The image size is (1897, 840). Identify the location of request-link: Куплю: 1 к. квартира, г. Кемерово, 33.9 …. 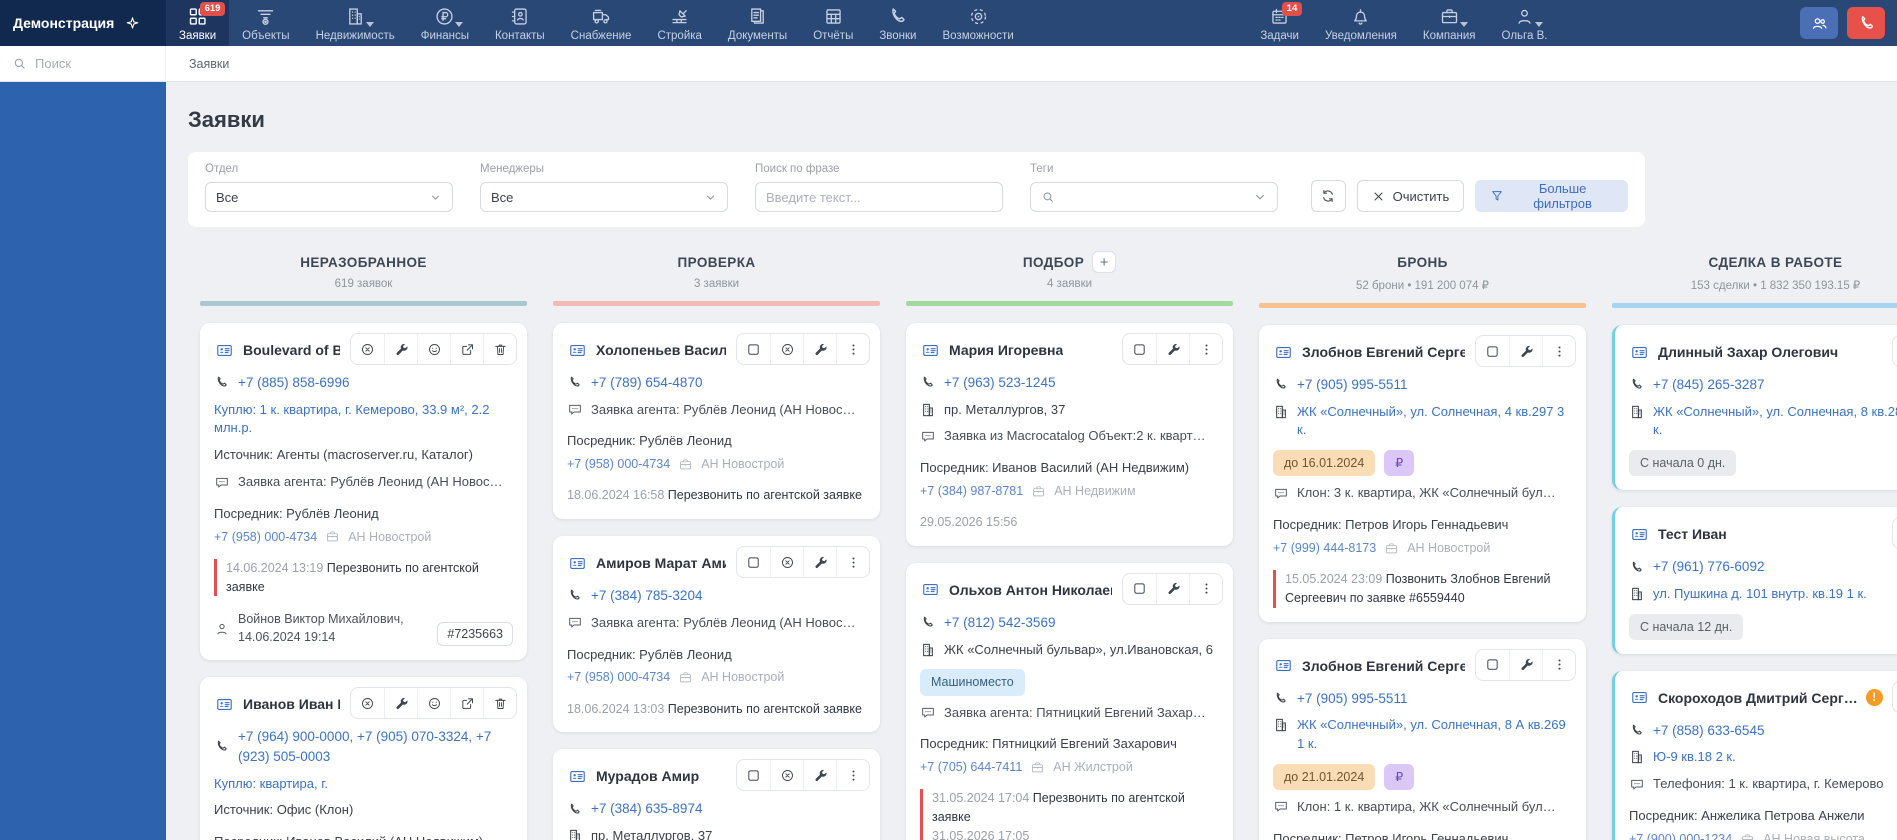
(363, 420).